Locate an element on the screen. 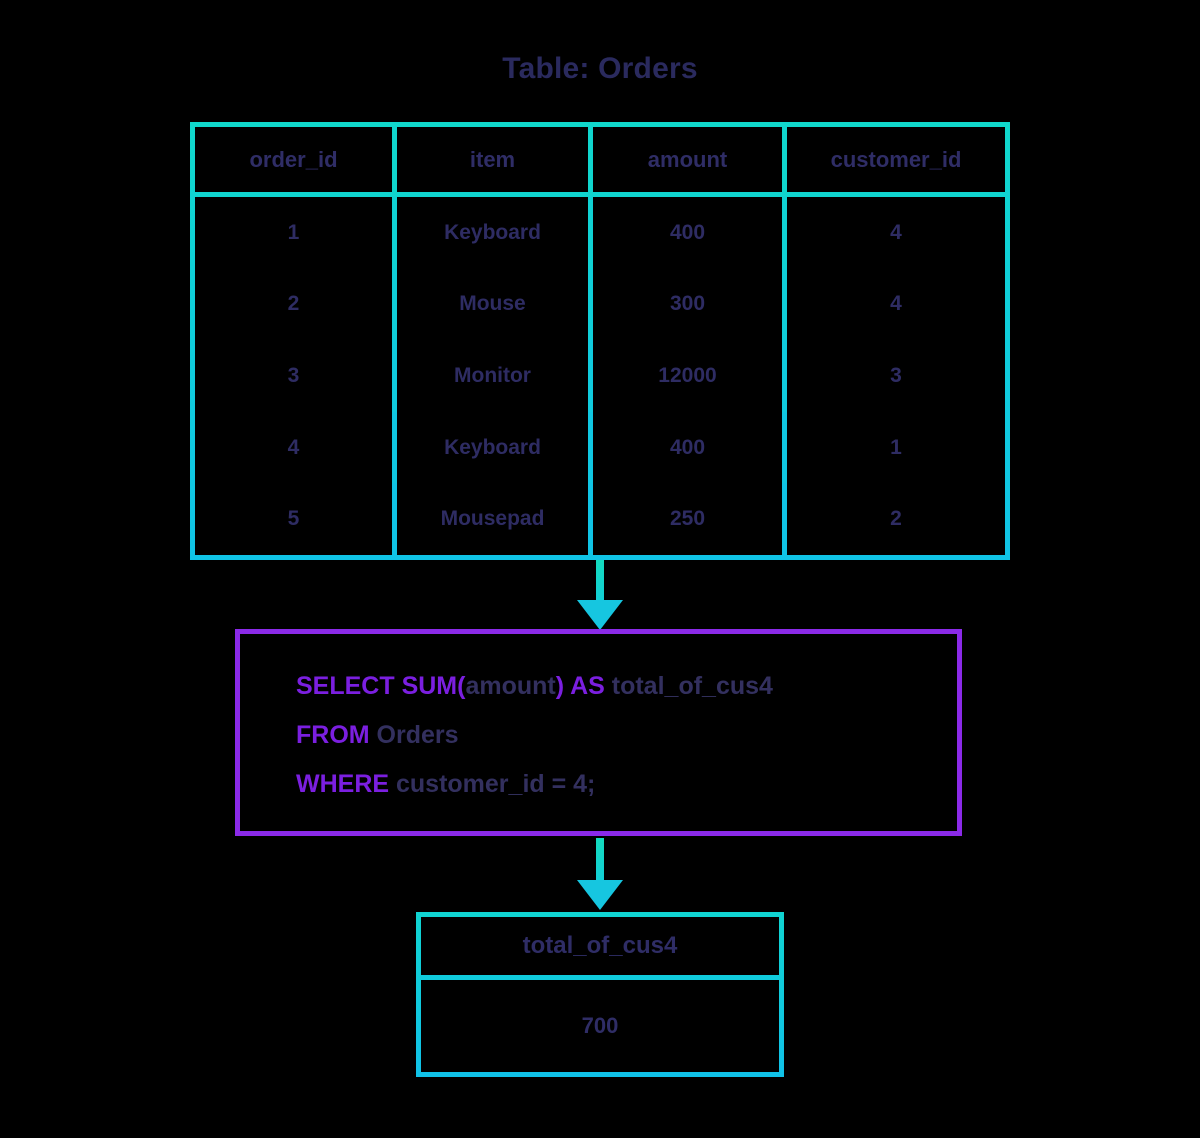 Image resolution: width=1200 pixels, height=1138 pixels. sql-arg-amount: amount is located at coordinates (510, 686).